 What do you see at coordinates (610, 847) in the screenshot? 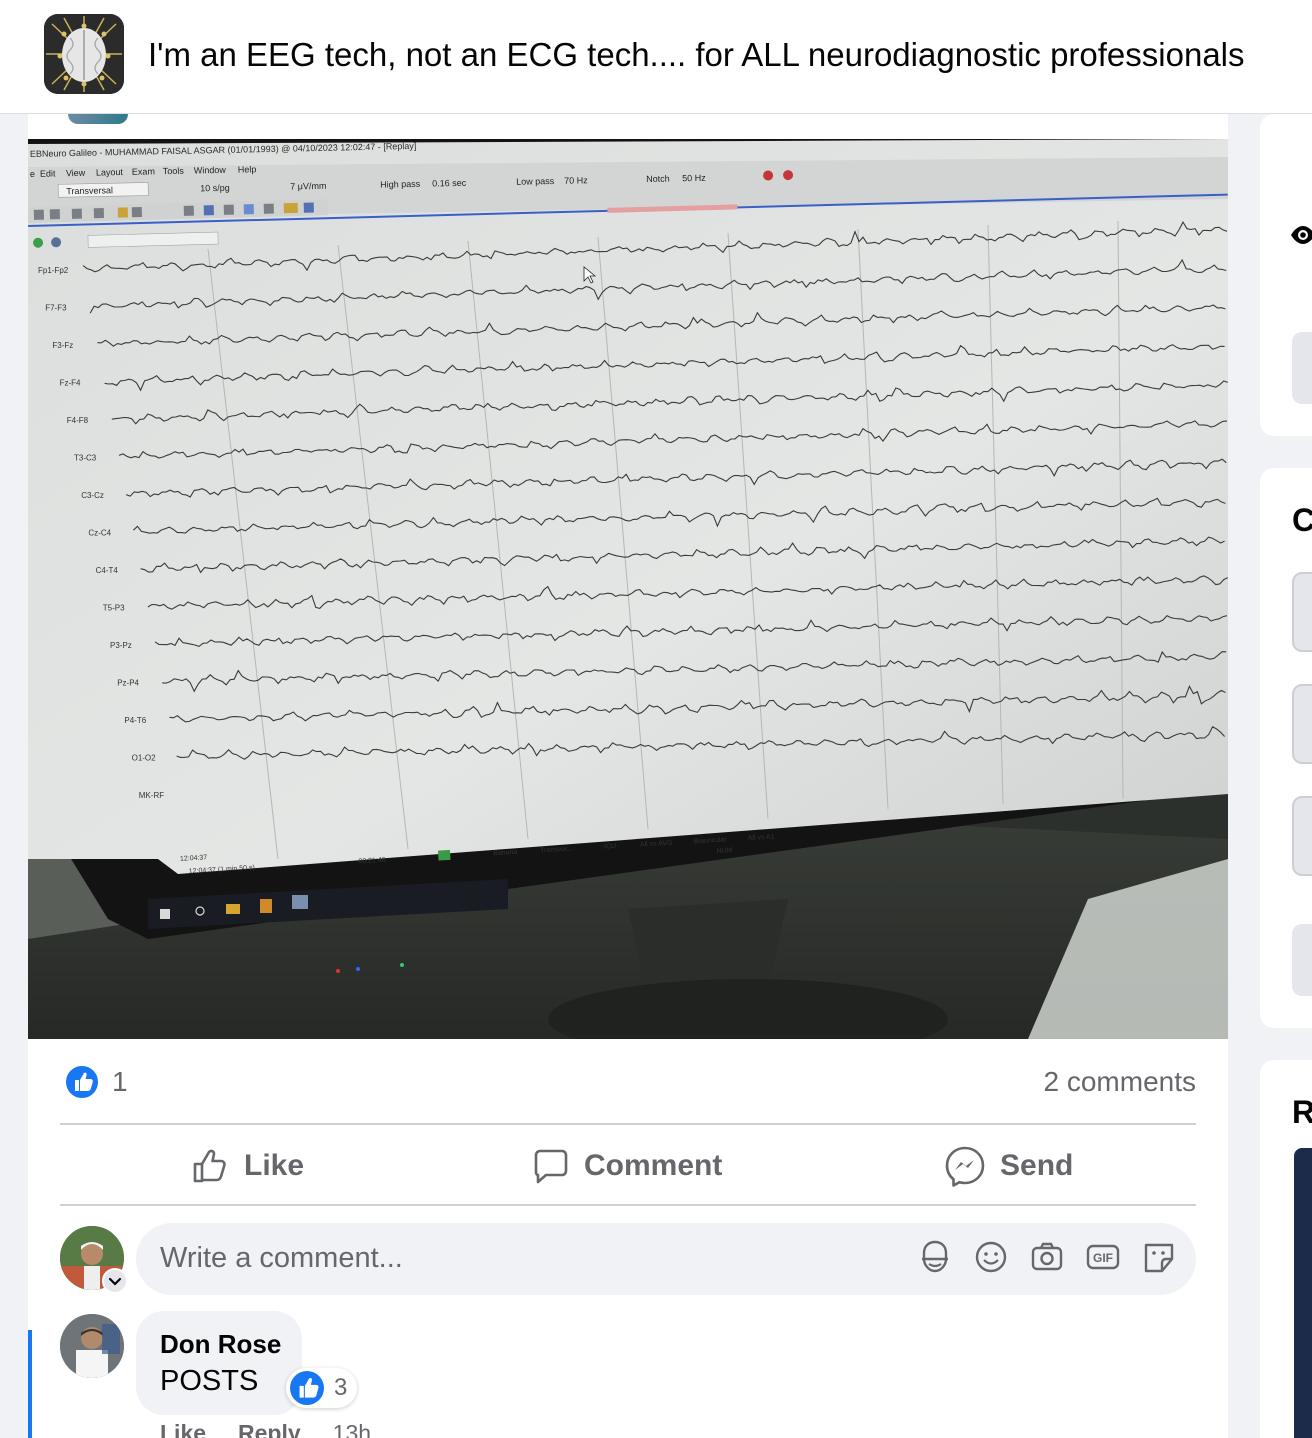
I see `montage-tab: ICU` at bounding box center [610, 847].